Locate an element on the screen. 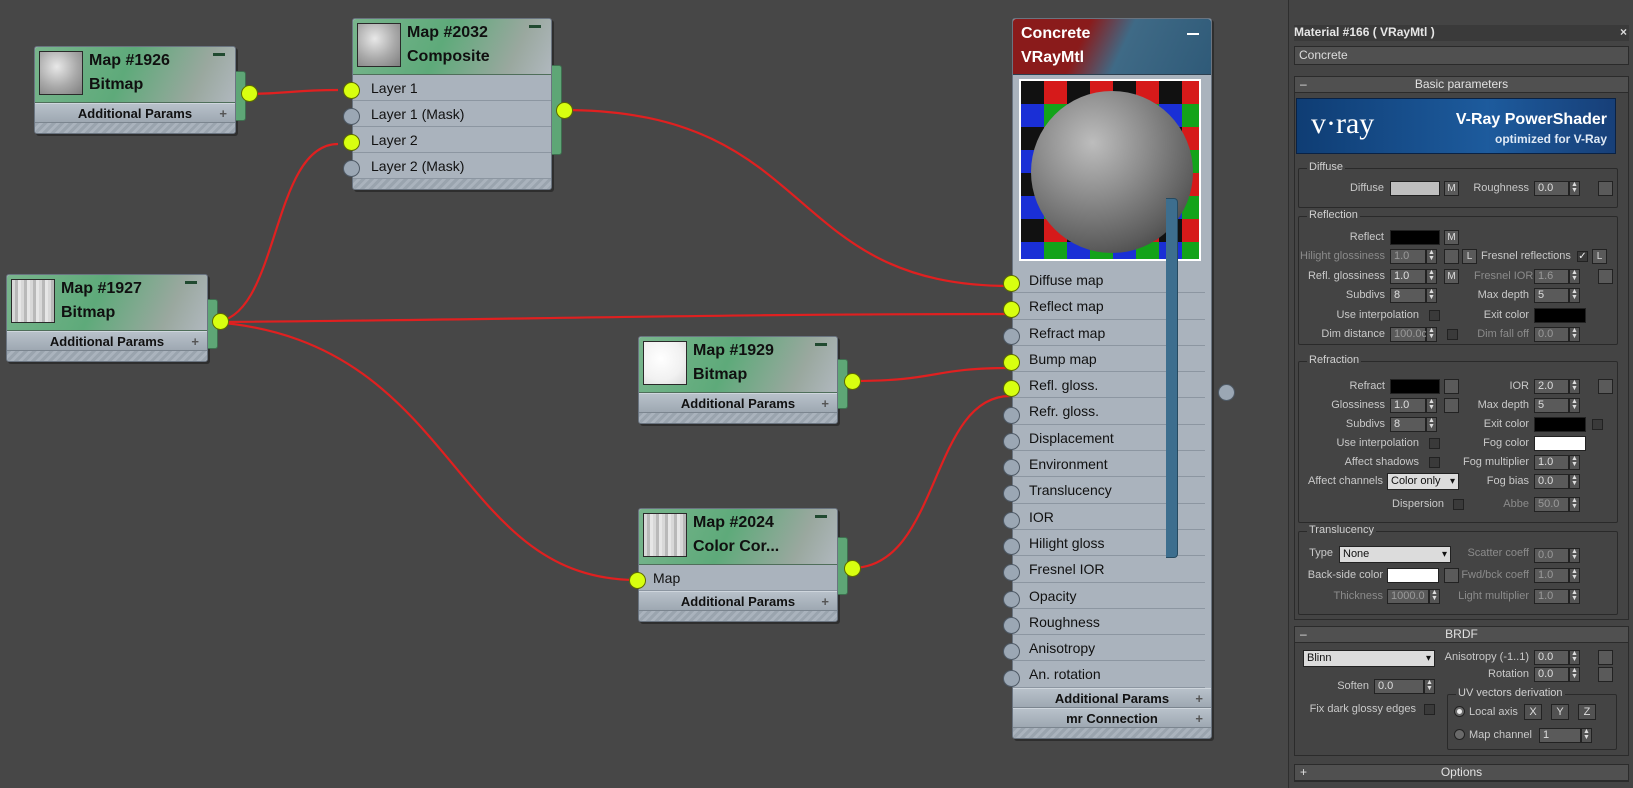 This screenshot has height=788, width=1633. axis-z-button: Z is located at coordinates (1587, 712).